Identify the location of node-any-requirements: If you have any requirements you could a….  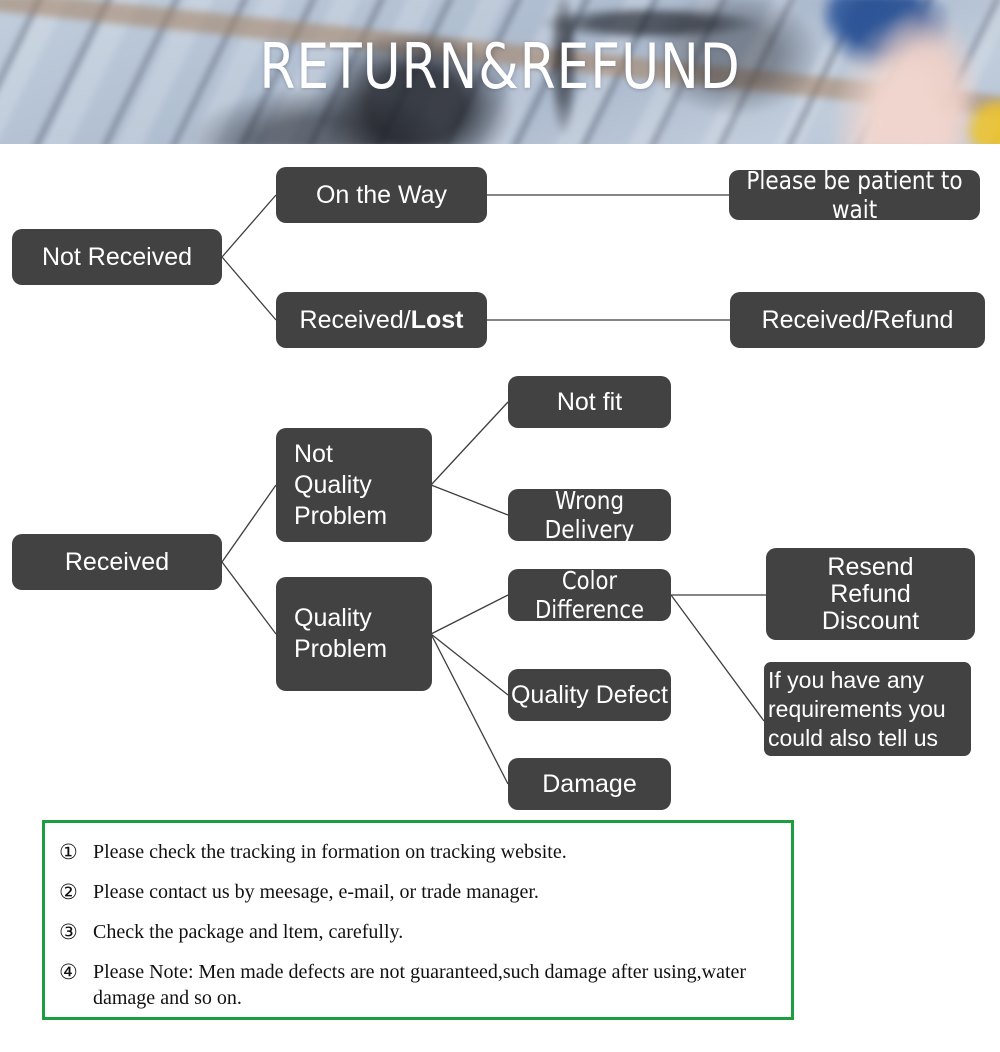
(867, 709).